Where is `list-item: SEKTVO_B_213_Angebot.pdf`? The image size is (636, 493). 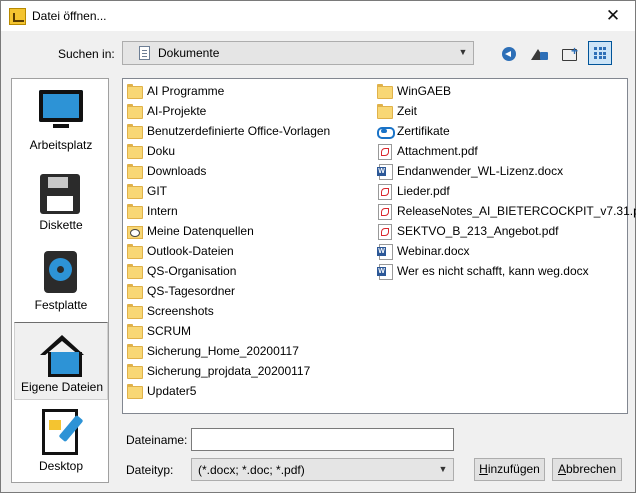
list-item: SEKTVO_B_213_Angebot.pdf is located at coordinates (505, 231).